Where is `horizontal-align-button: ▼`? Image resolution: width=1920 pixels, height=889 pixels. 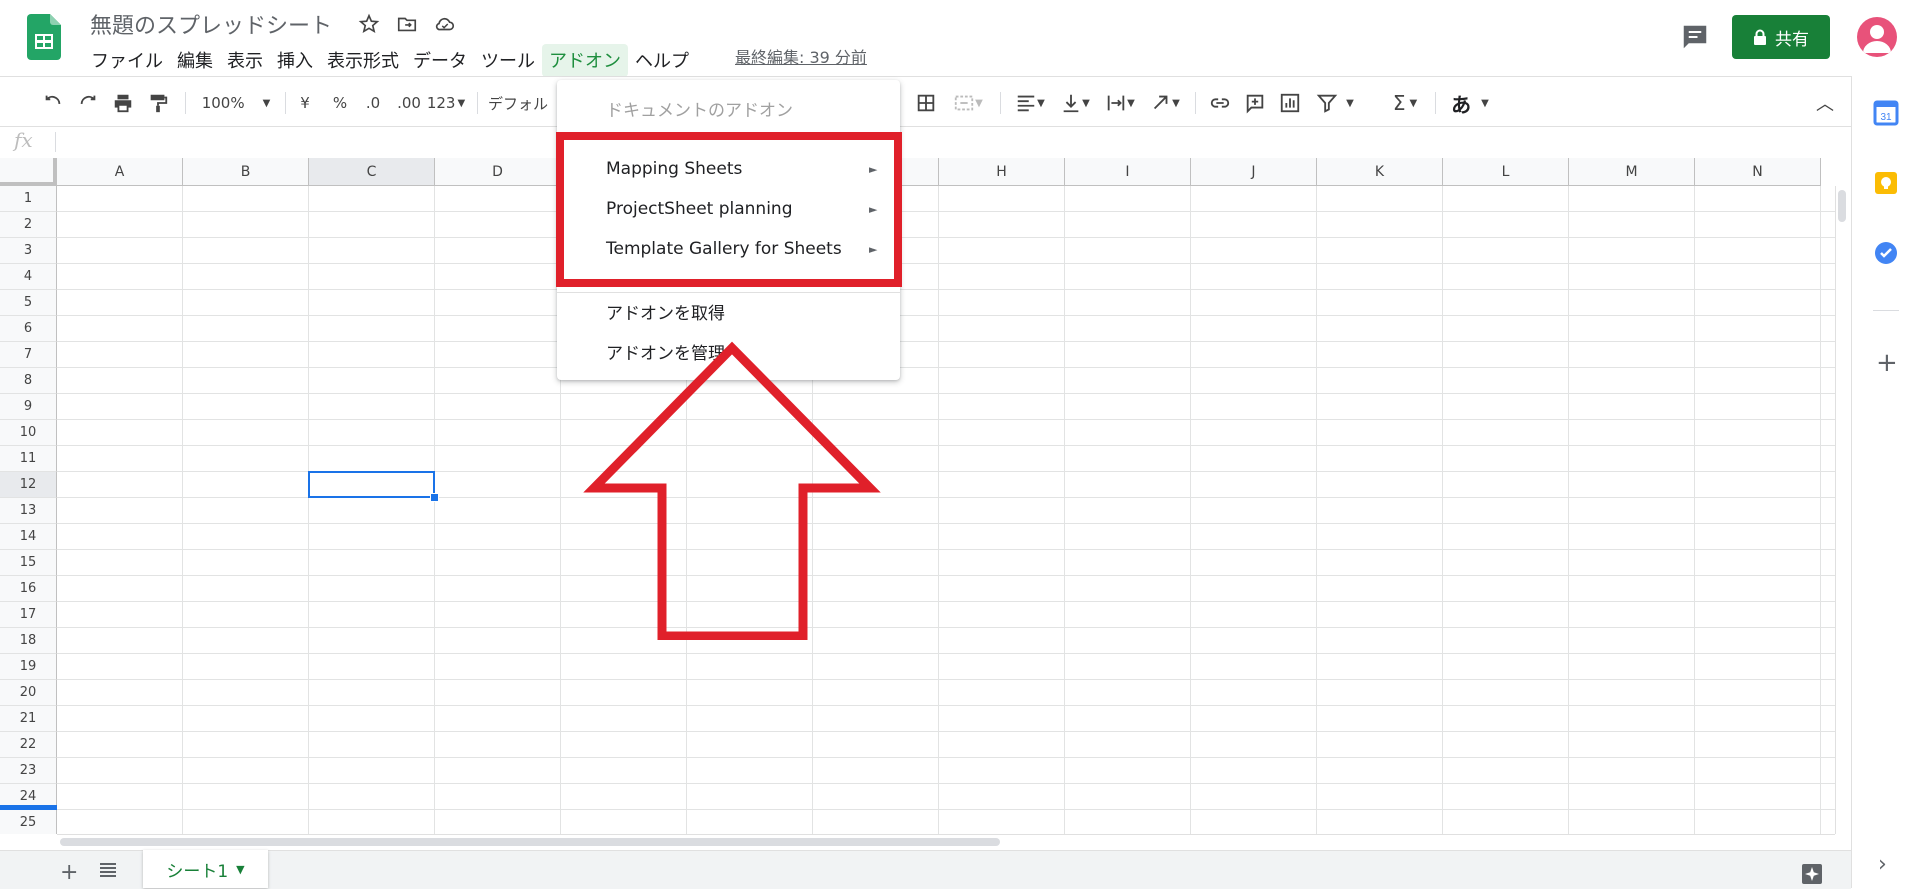
horizontal-align-button: ▼ is located at coordinates (1030, 103).